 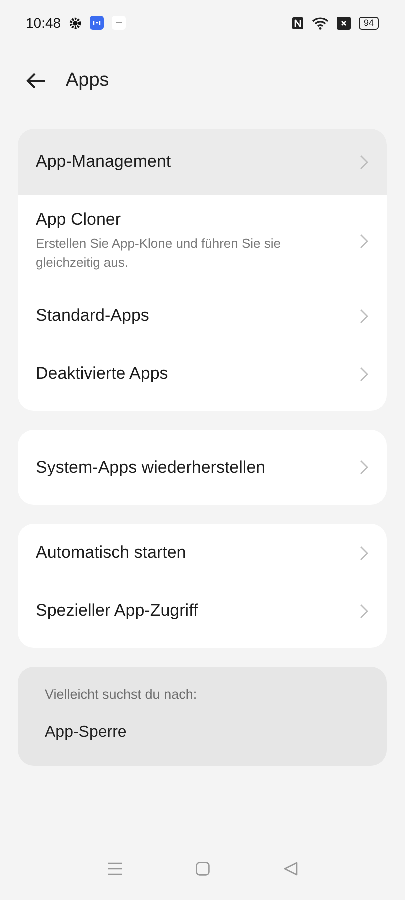 What do you see at coordinates (291, 869) in the screenshot?
I see `back-icon` at bounding box center [291, 869].